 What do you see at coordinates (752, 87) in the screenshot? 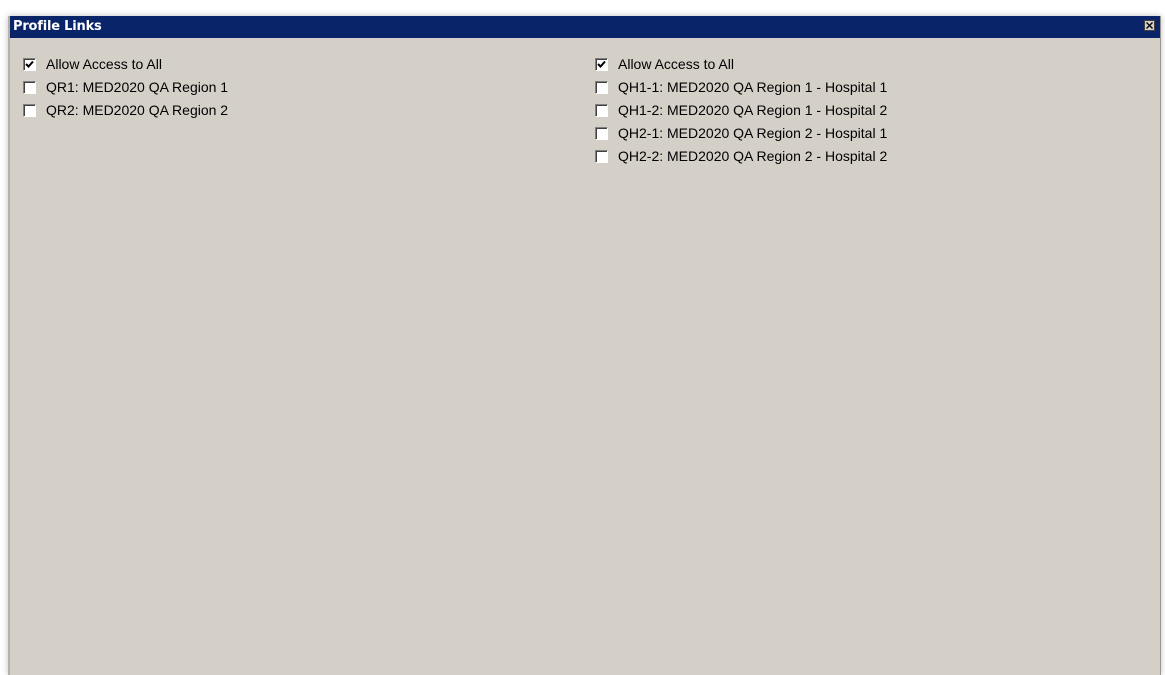
I see `checkbox-label: QH1-1: MED2020 QA Region 1 - Hospital 1` at bounding box center [752, 87].